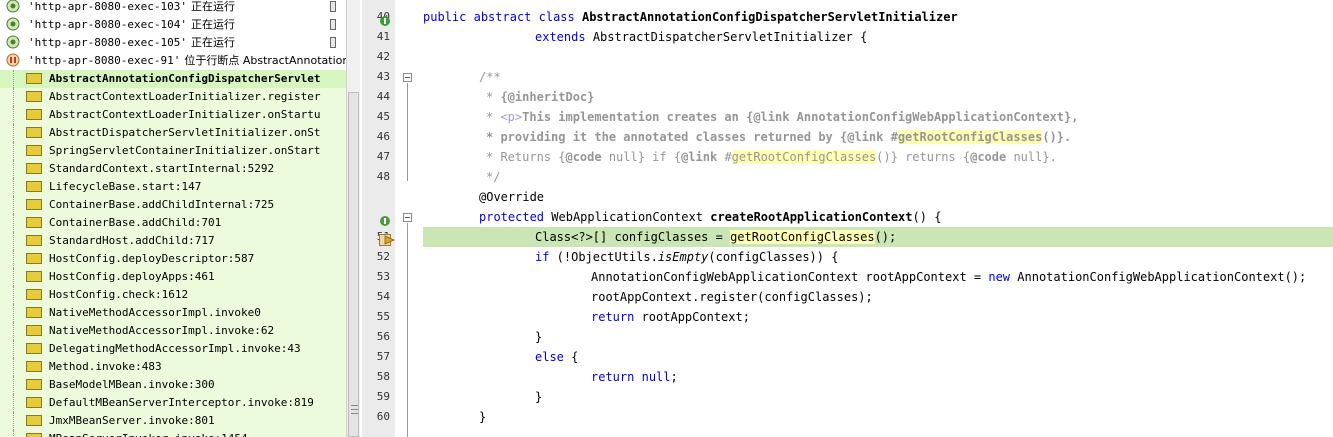  I want to click on line-number: 58, so click(383, 376).